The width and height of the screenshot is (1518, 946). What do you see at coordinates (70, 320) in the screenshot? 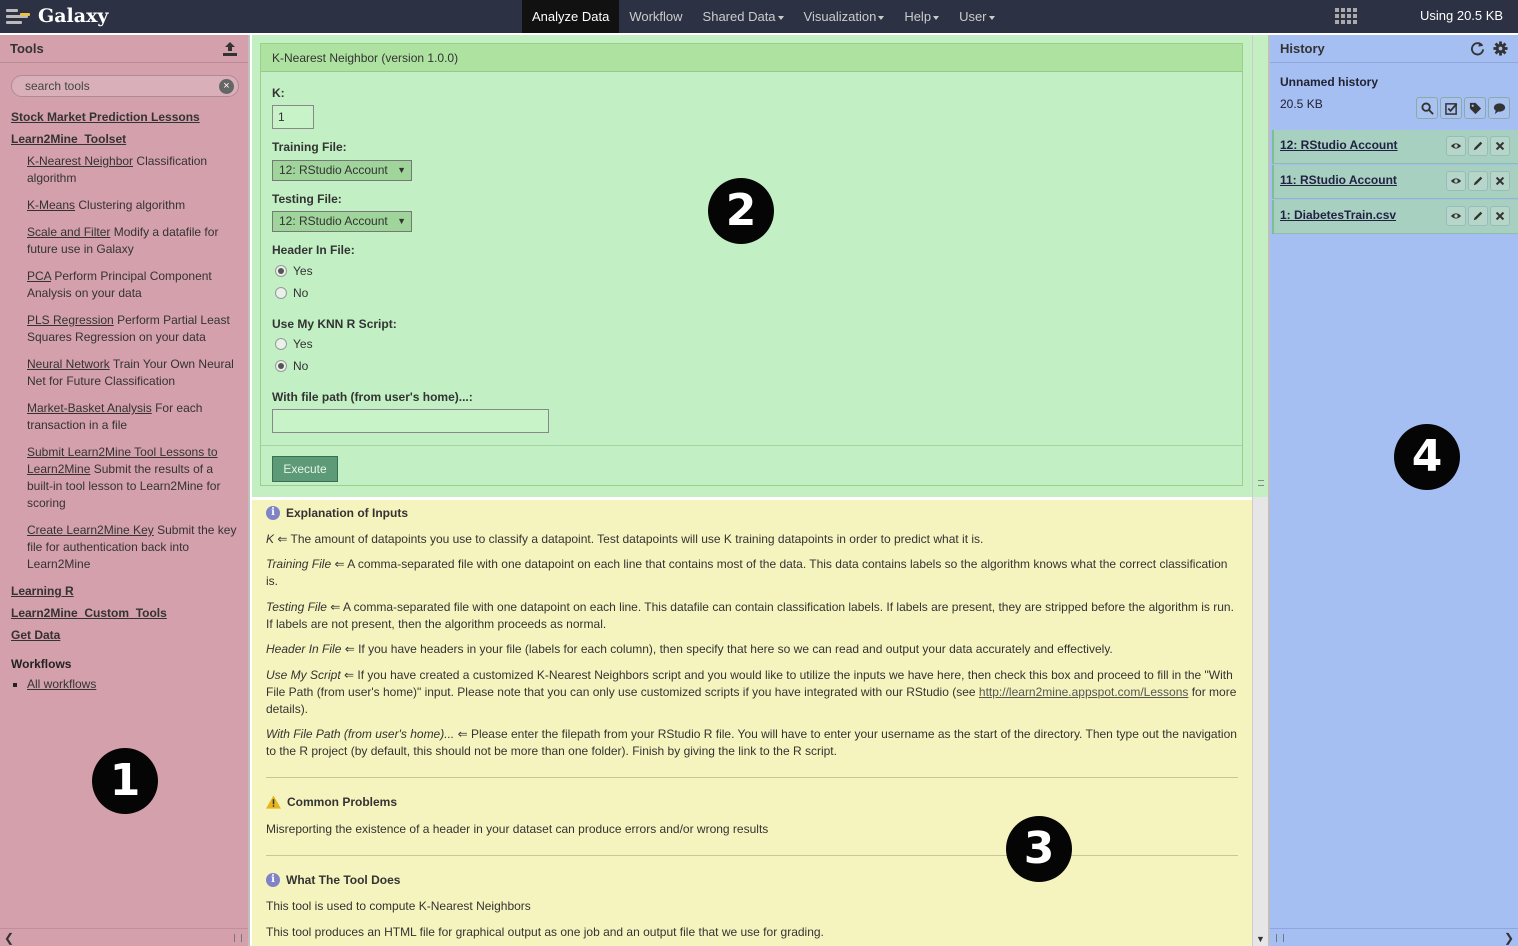
I see `tool-link-pls: PLS Regression` at bounding box center [70, 320].